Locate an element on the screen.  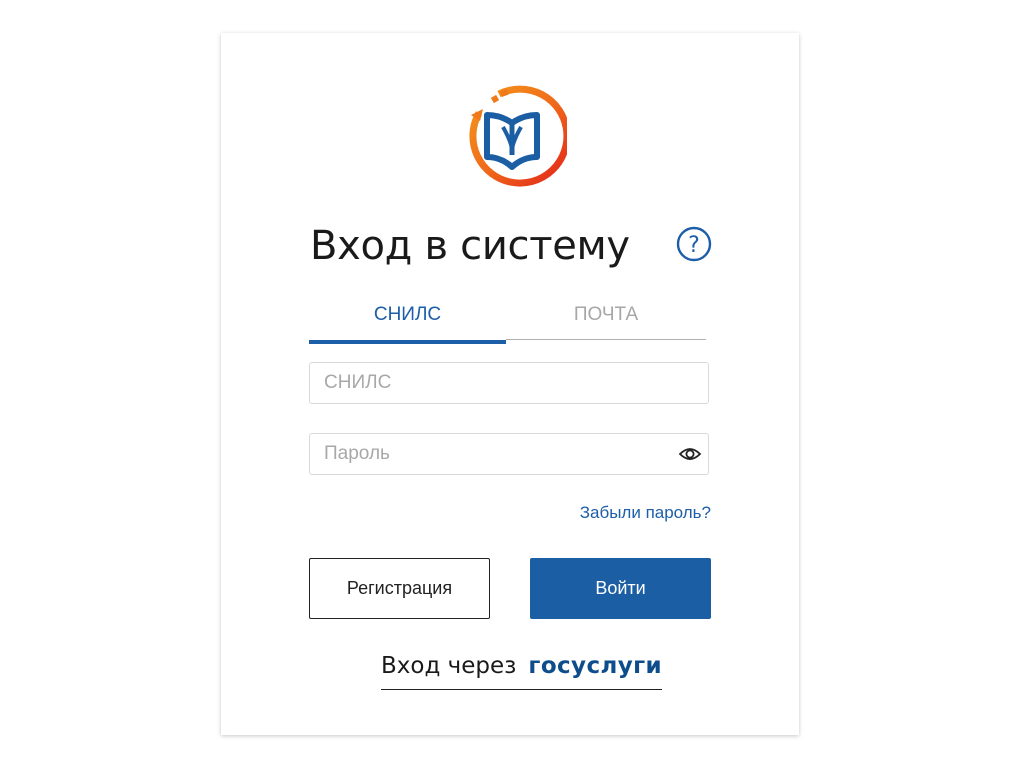
question-circle-icon: ? is located at coordinates (694, 244).